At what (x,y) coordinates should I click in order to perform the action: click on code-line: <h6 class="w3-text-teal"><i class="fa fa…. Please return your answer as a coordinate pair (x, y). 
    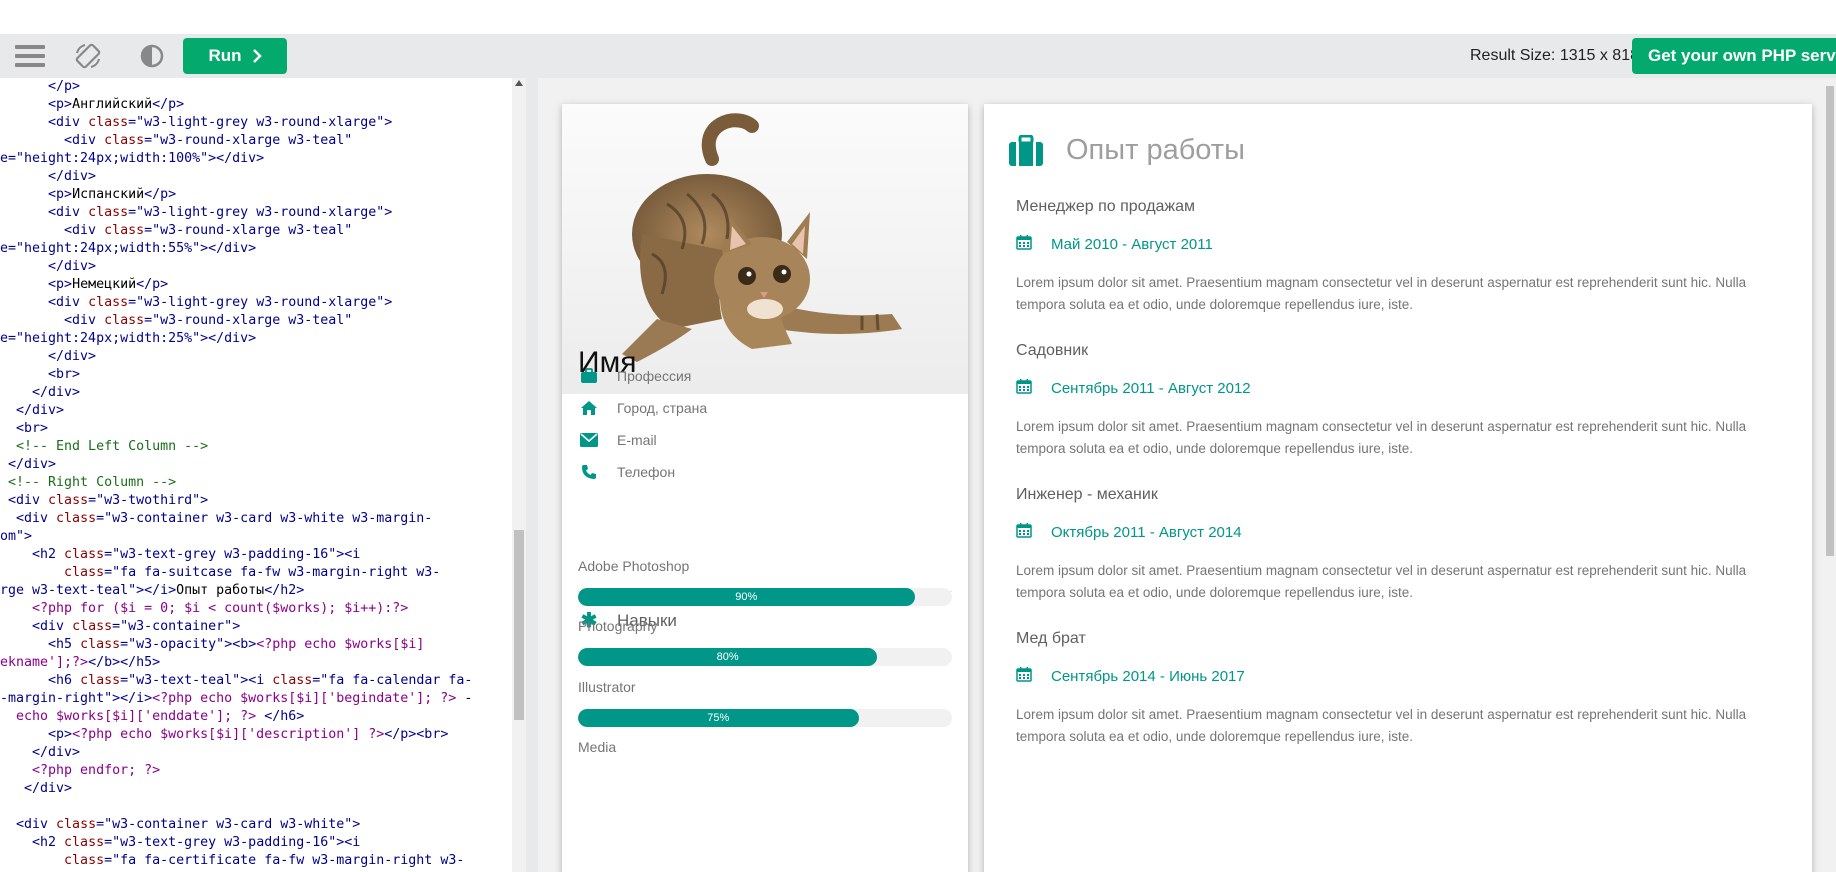
    Looking at the image, I should click on (236, 681).